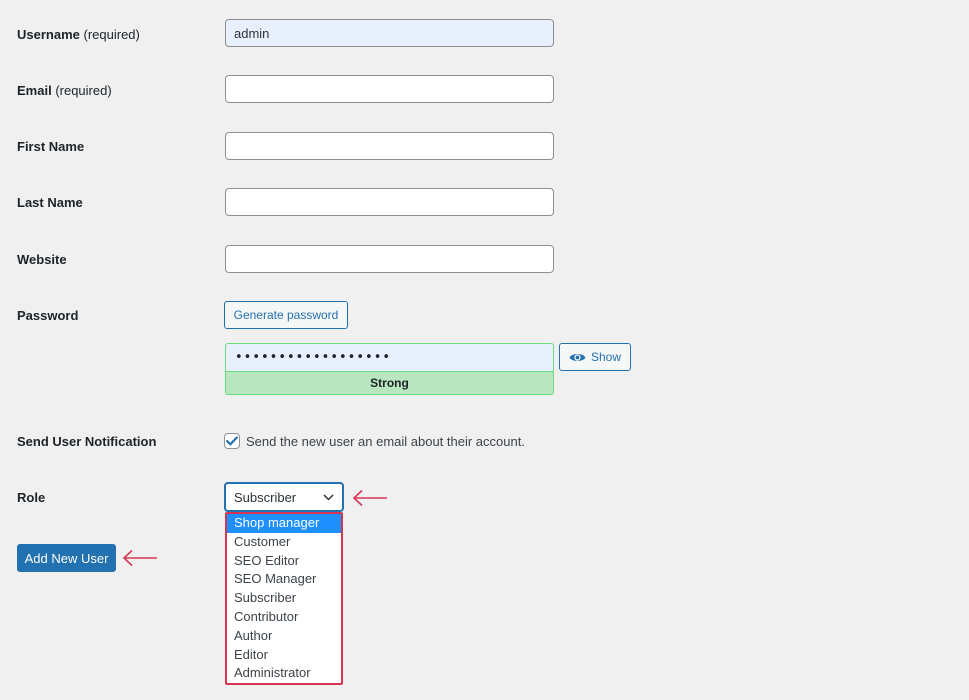 The height and width of the screenshot is (700, 969). Describe the element at coordinates (284, 579) in the screenshot. I see `role-option-seo-manager: SEO Manager` at that location.